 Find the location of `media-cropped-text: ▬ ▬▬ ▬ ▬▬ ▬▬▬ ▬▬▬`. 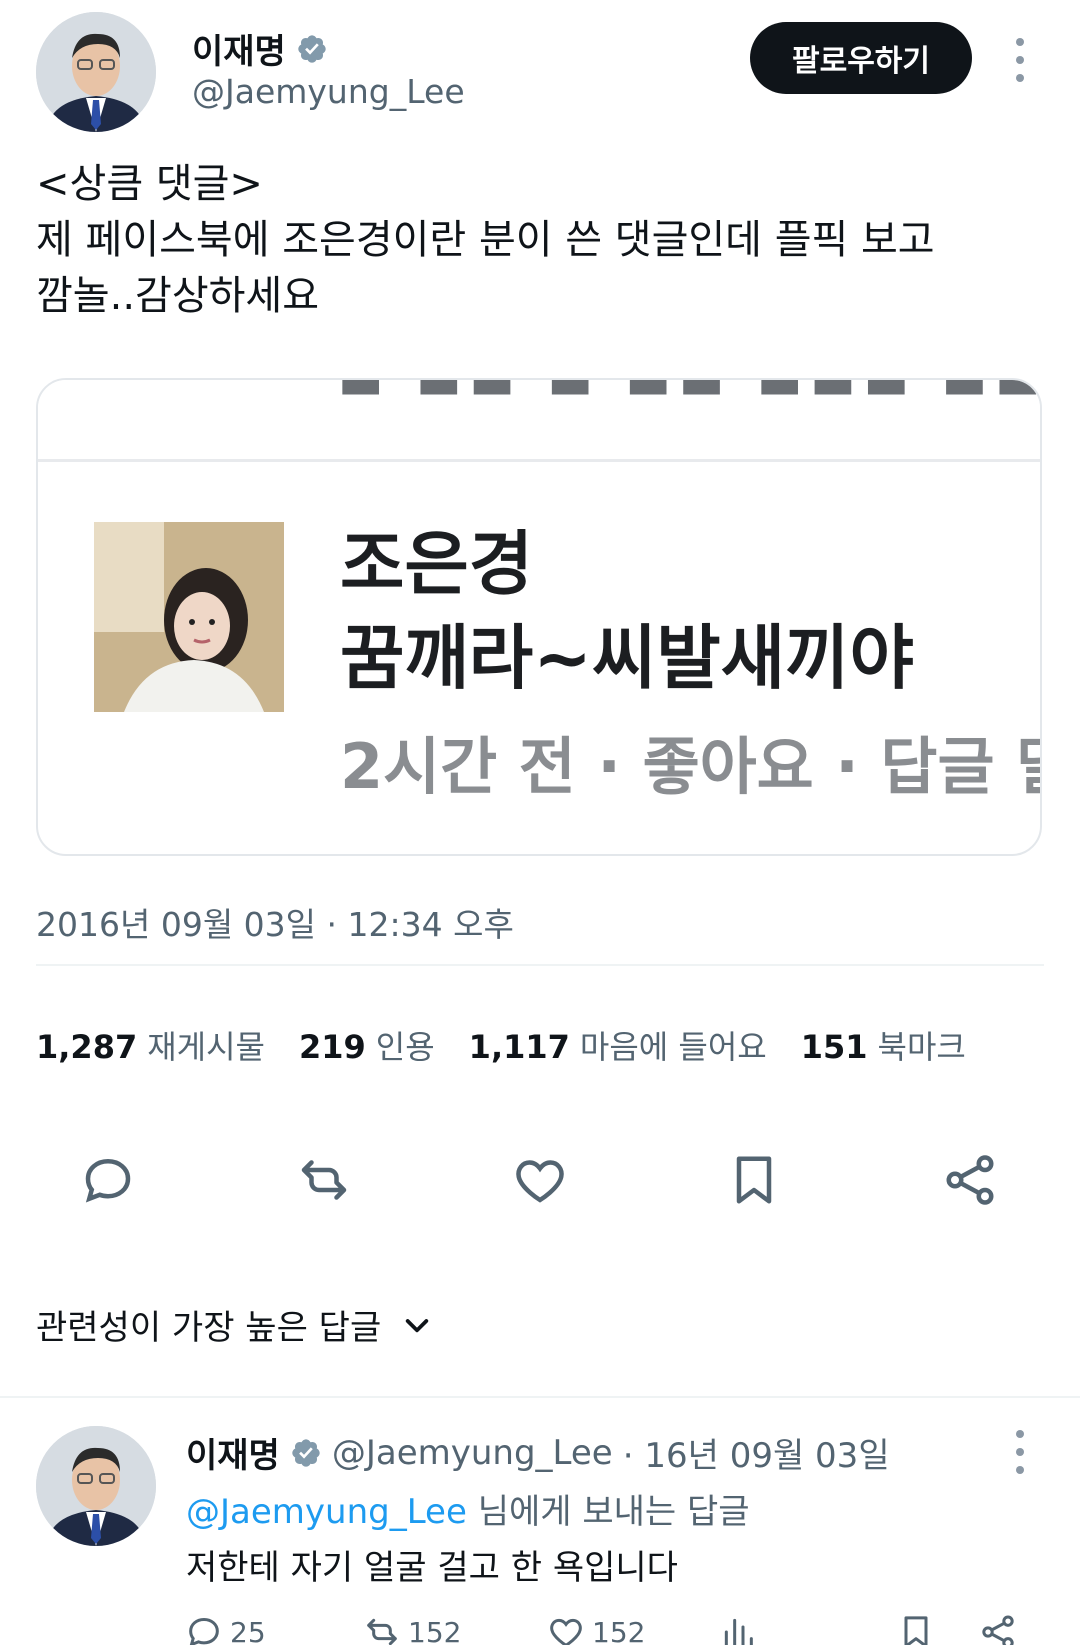

media-cropped-text: ▬ ▬▬ ▬ ▬▬ ▬▬▬ ▬▬▬ is located at coordinates (689, 395).